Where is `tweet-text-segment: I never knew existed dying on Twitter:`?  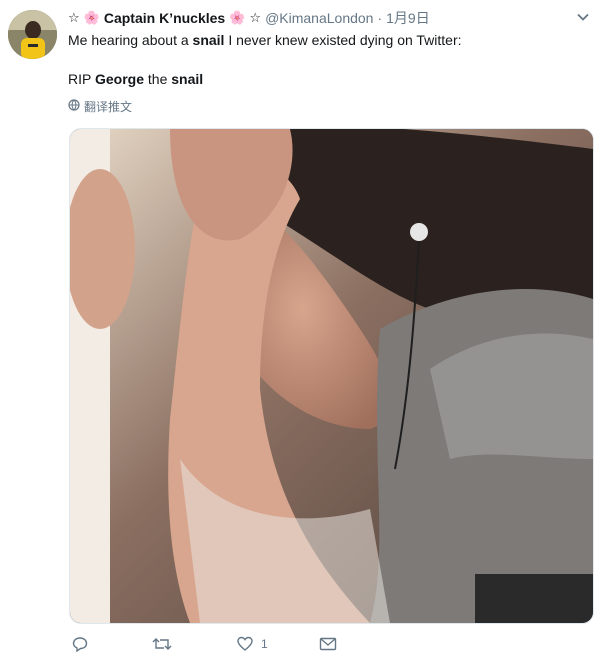
tweet-text-segment: I never knew existed dying on Twitter: is located at coordinates (343, 40).